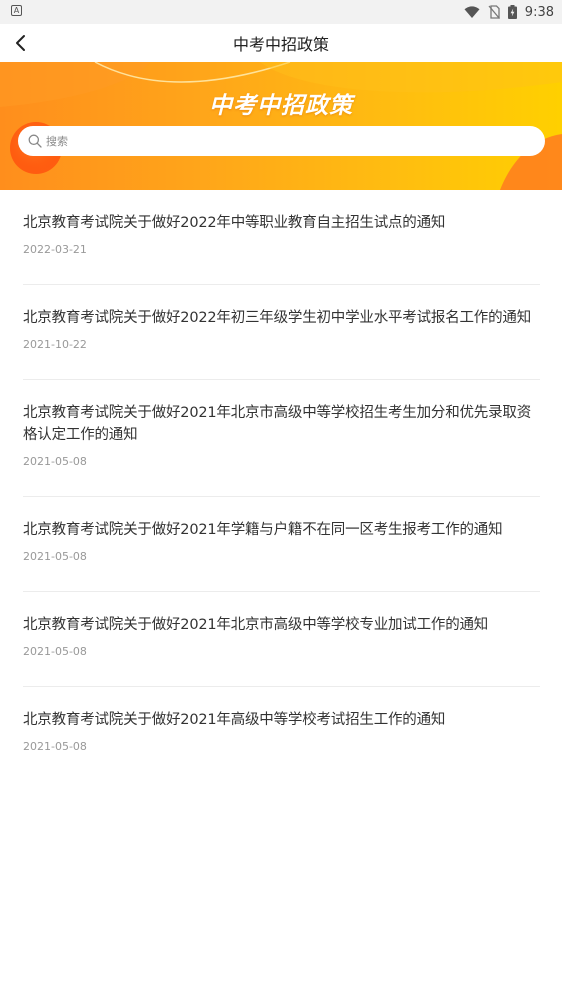 The height and width of the screenshot is (1000, 562). What do you see at coordinates (55, 344) in the screenshot?
I see `news-date: 2021-10-22` at bounding box center [55, 344].